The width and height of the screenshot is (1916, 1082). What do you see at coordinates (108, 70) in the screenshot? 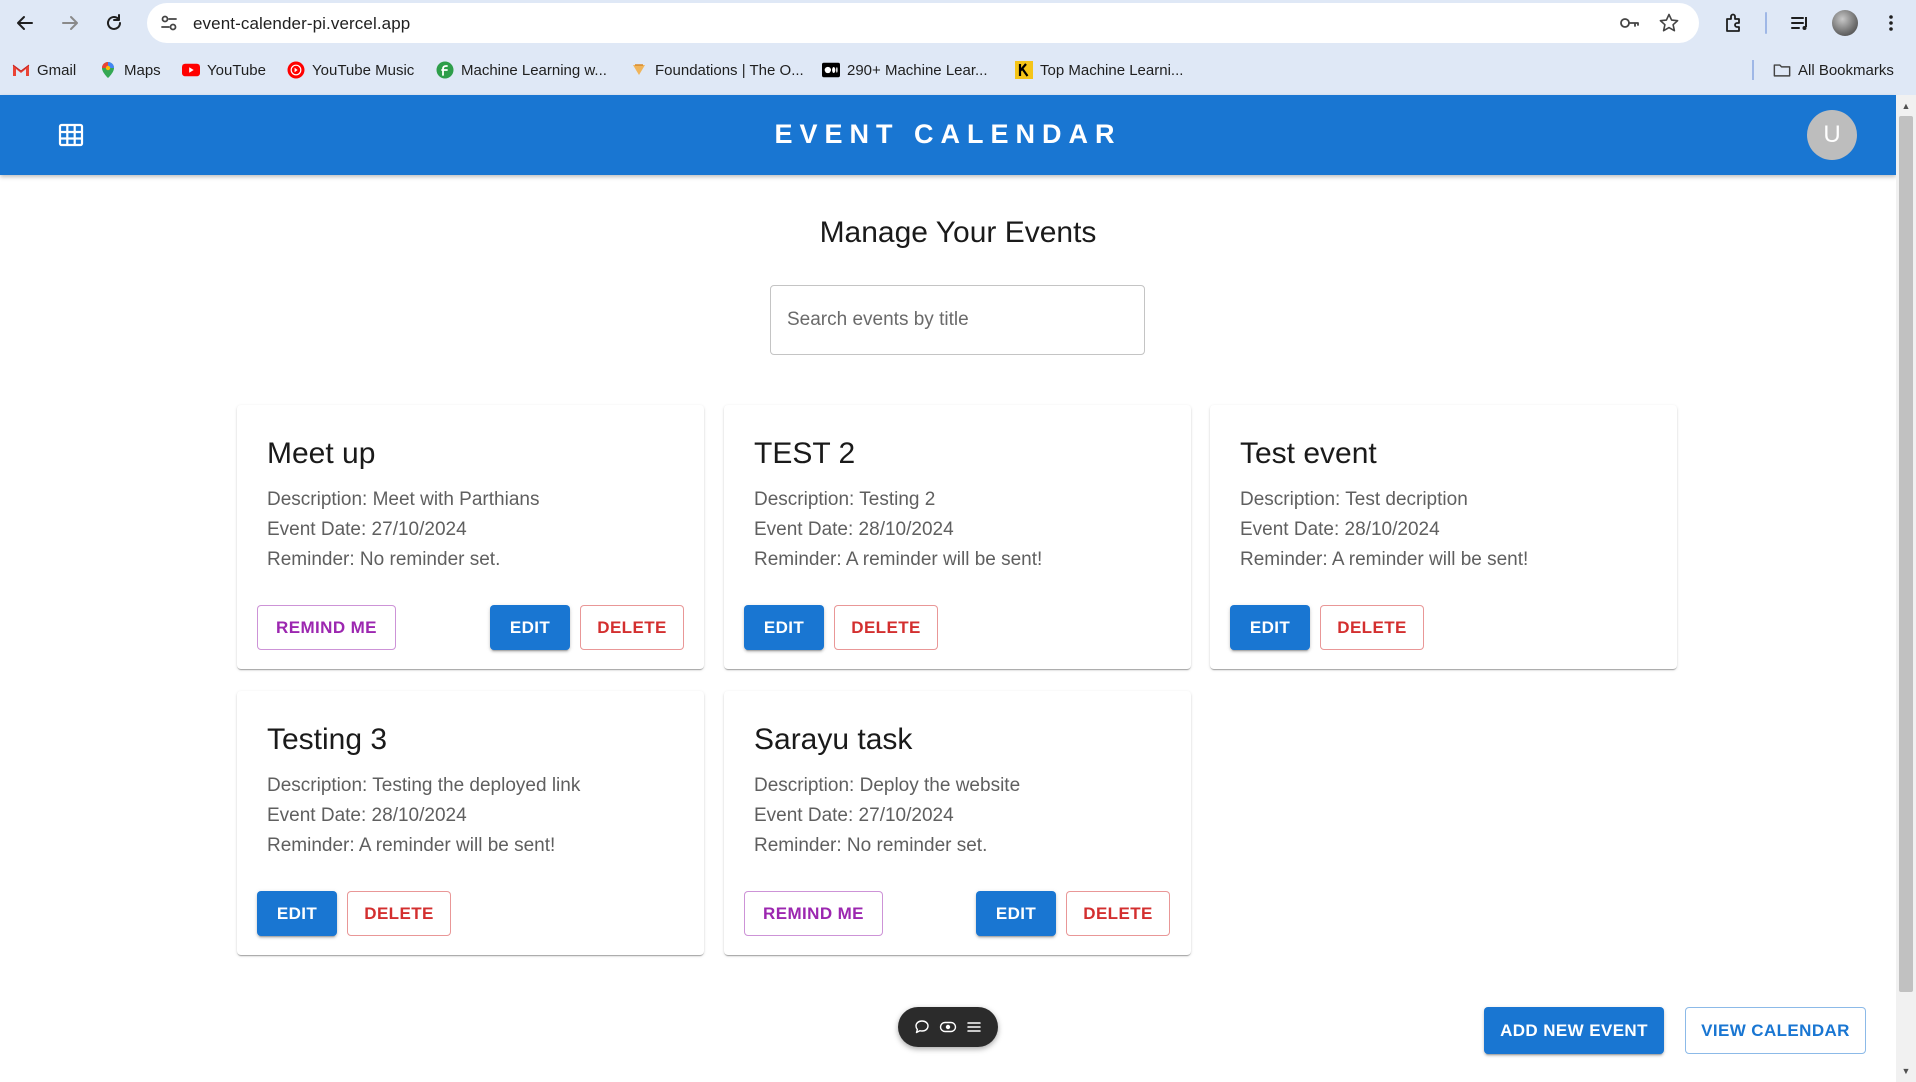
I see `maps-icon` at bounding box center [108, 70].